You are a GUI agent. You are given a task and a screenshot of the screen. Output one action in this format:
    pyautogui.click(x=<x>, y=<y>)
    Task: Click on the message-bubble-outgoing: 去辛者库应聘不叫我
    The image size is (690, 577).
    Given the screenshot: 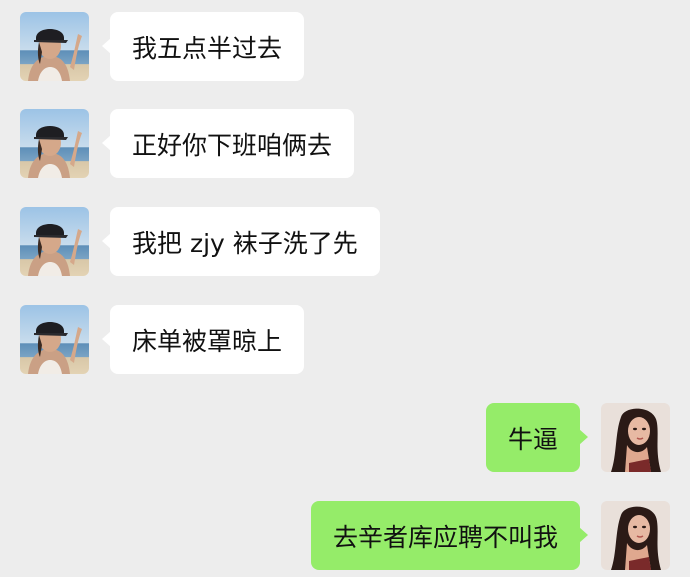 What is the action you would take?
    pyautogui.click(x=449, y=535)
    